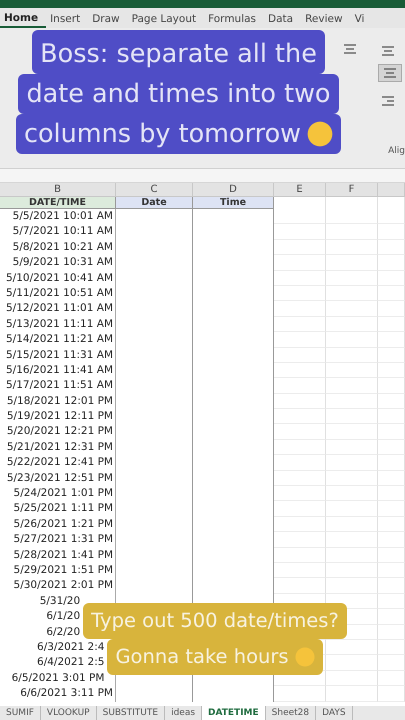 The image size is (405, 720). I want to click on table-cell: 5/20/2021 12:21 PM, so click(58, 432).